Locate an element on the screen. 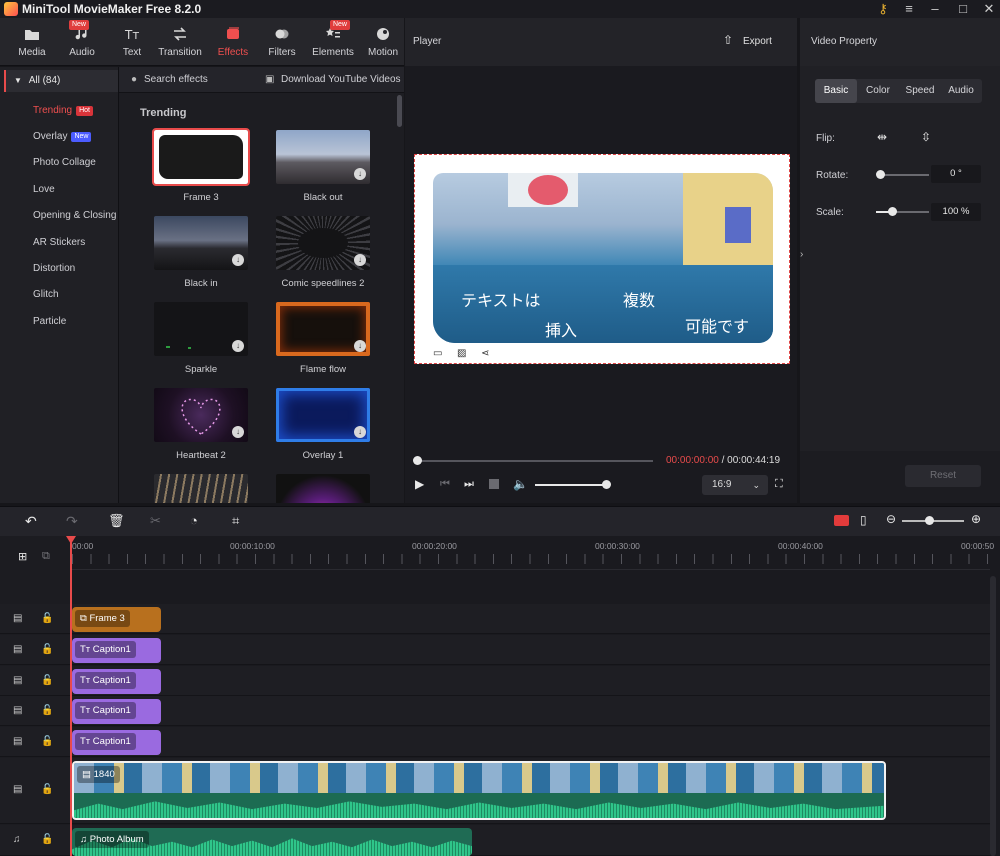 The image size is (1000, 856). category-ar-stickers: AR Stickers is located at coordinates (59, 242).